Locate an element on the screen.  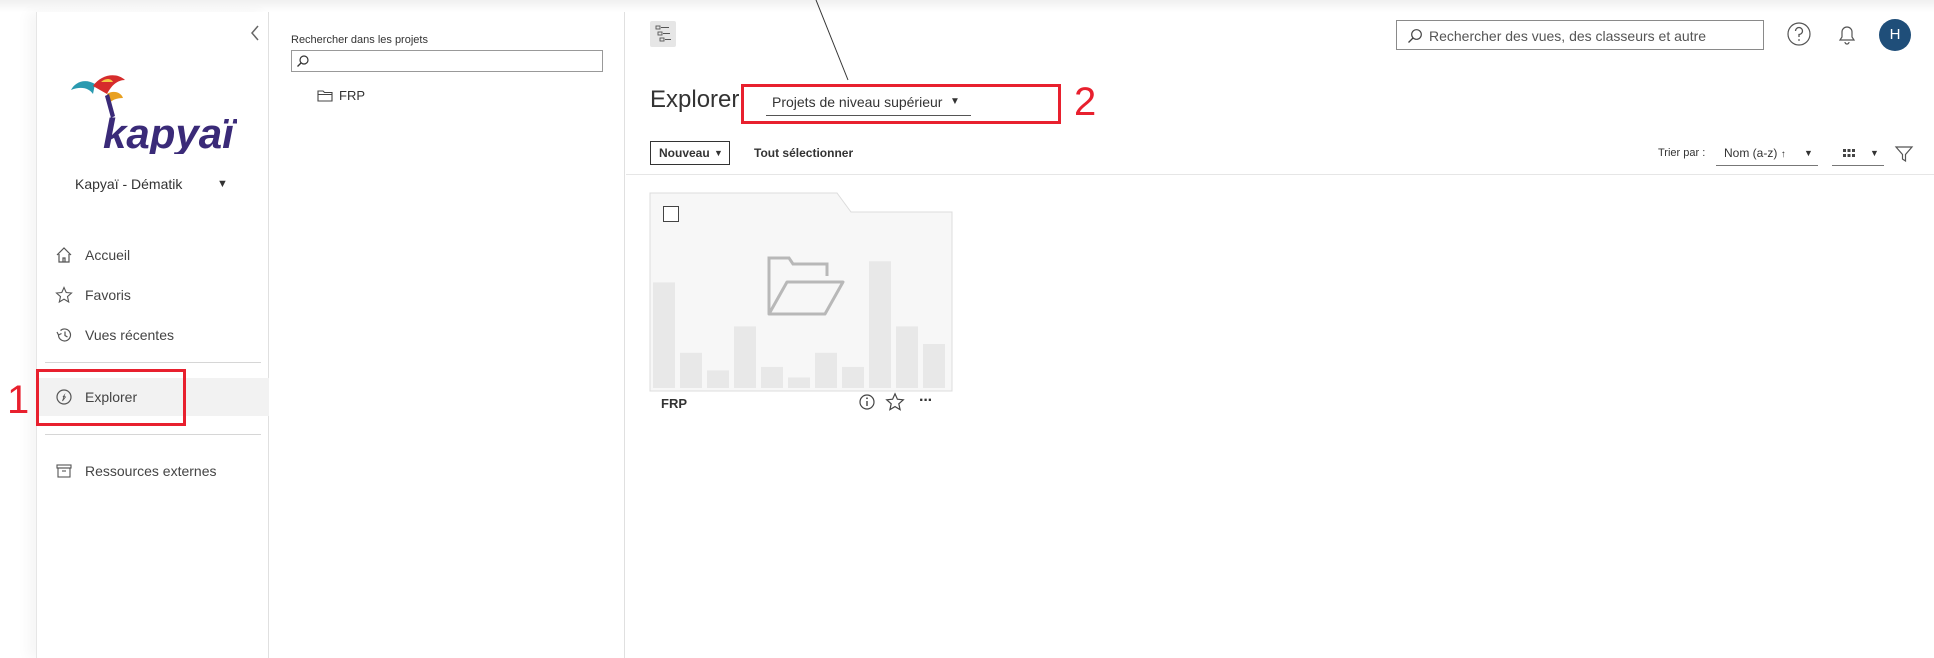
filter-icon is located at coordinates (1904, 154).